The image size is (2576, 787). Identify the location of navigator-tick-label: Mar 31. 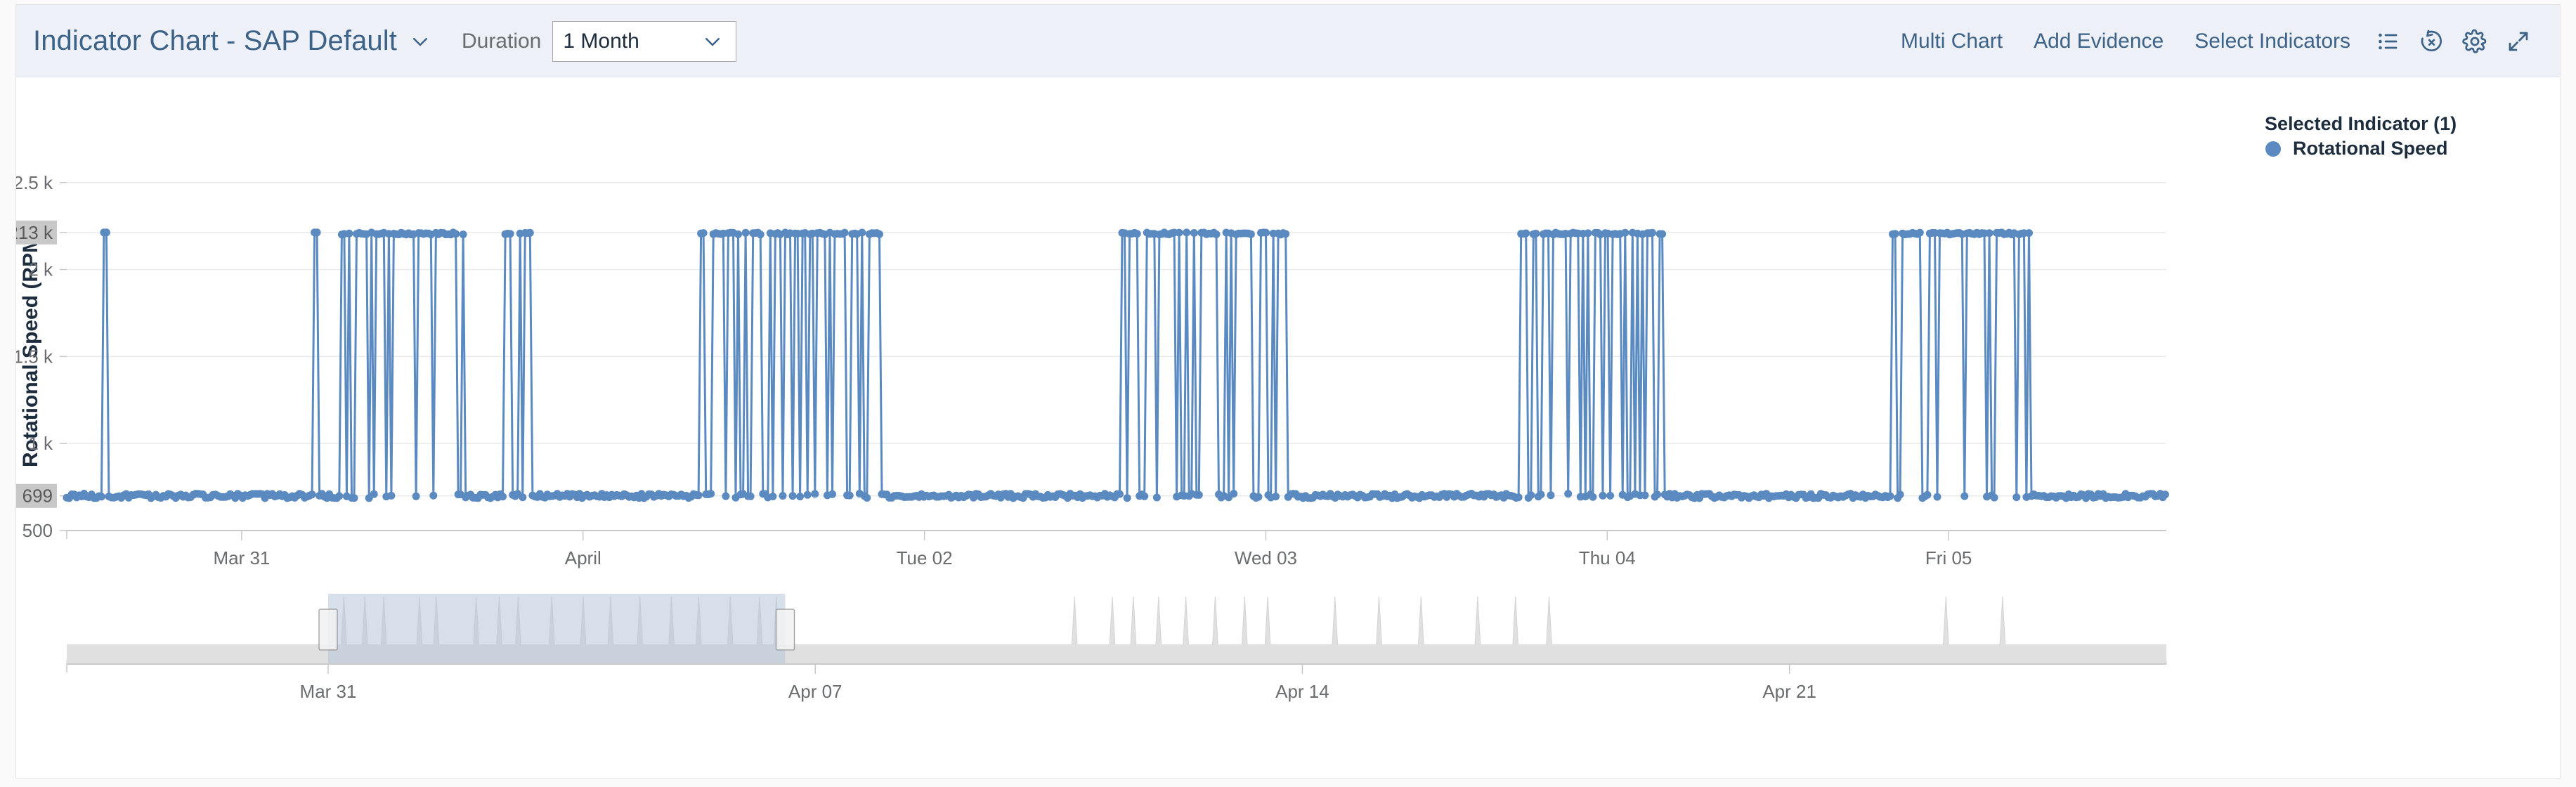
(328, 691).